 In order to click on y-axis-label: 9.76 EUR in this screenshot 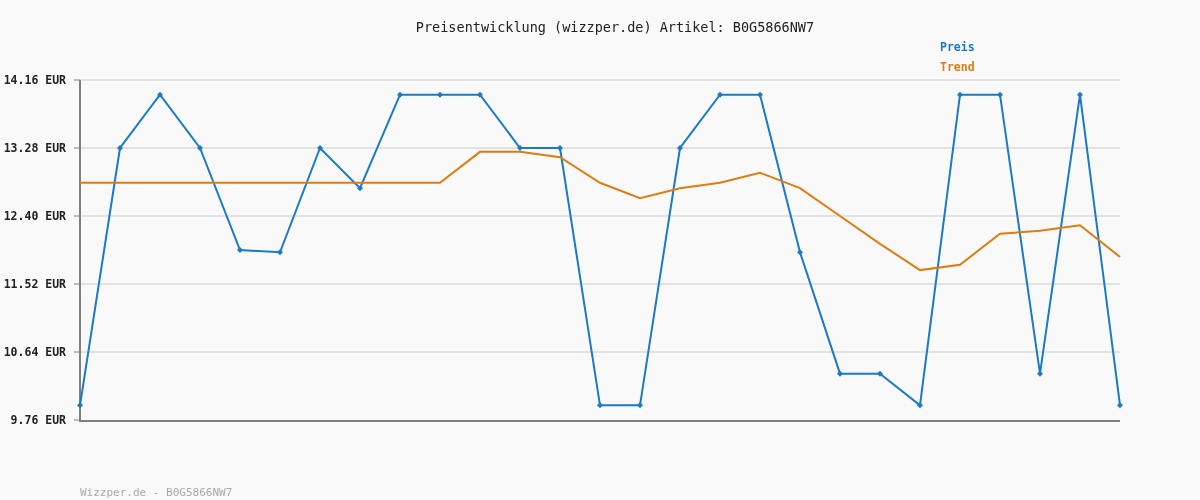, I will do `click(38, 420)`.